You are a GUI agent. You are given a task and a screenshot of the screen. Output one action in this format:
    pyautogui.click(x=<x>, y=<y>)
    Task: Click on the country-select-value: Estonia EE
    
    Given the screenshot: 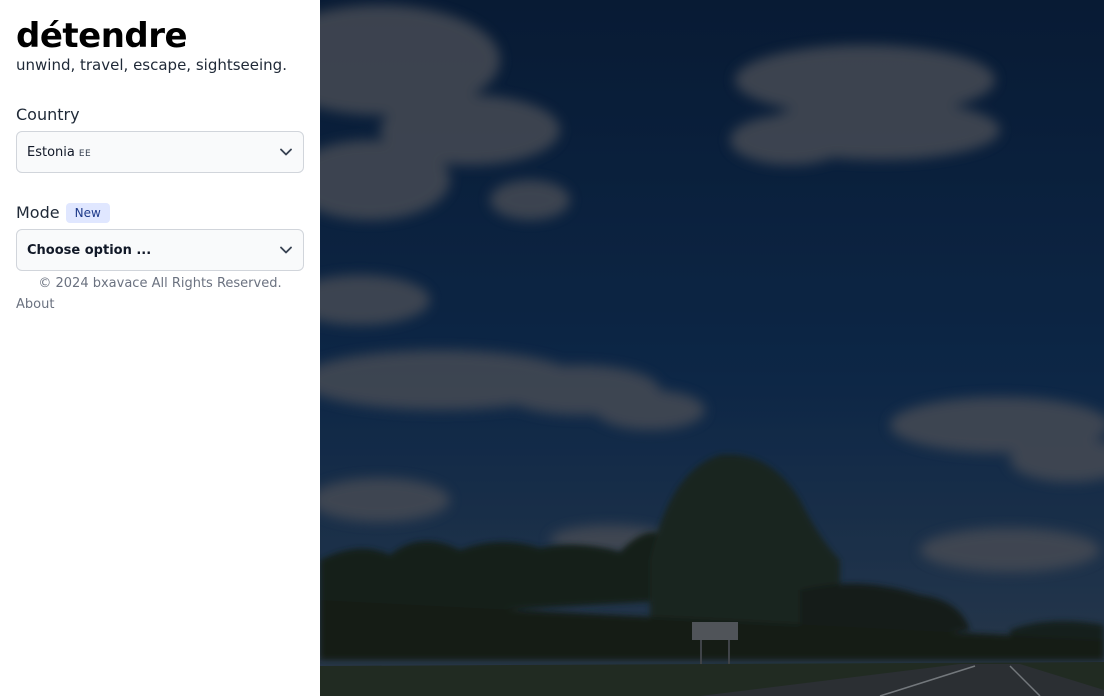 What is the action you would take?
    pyautogui.click(x=59, y=152)
    